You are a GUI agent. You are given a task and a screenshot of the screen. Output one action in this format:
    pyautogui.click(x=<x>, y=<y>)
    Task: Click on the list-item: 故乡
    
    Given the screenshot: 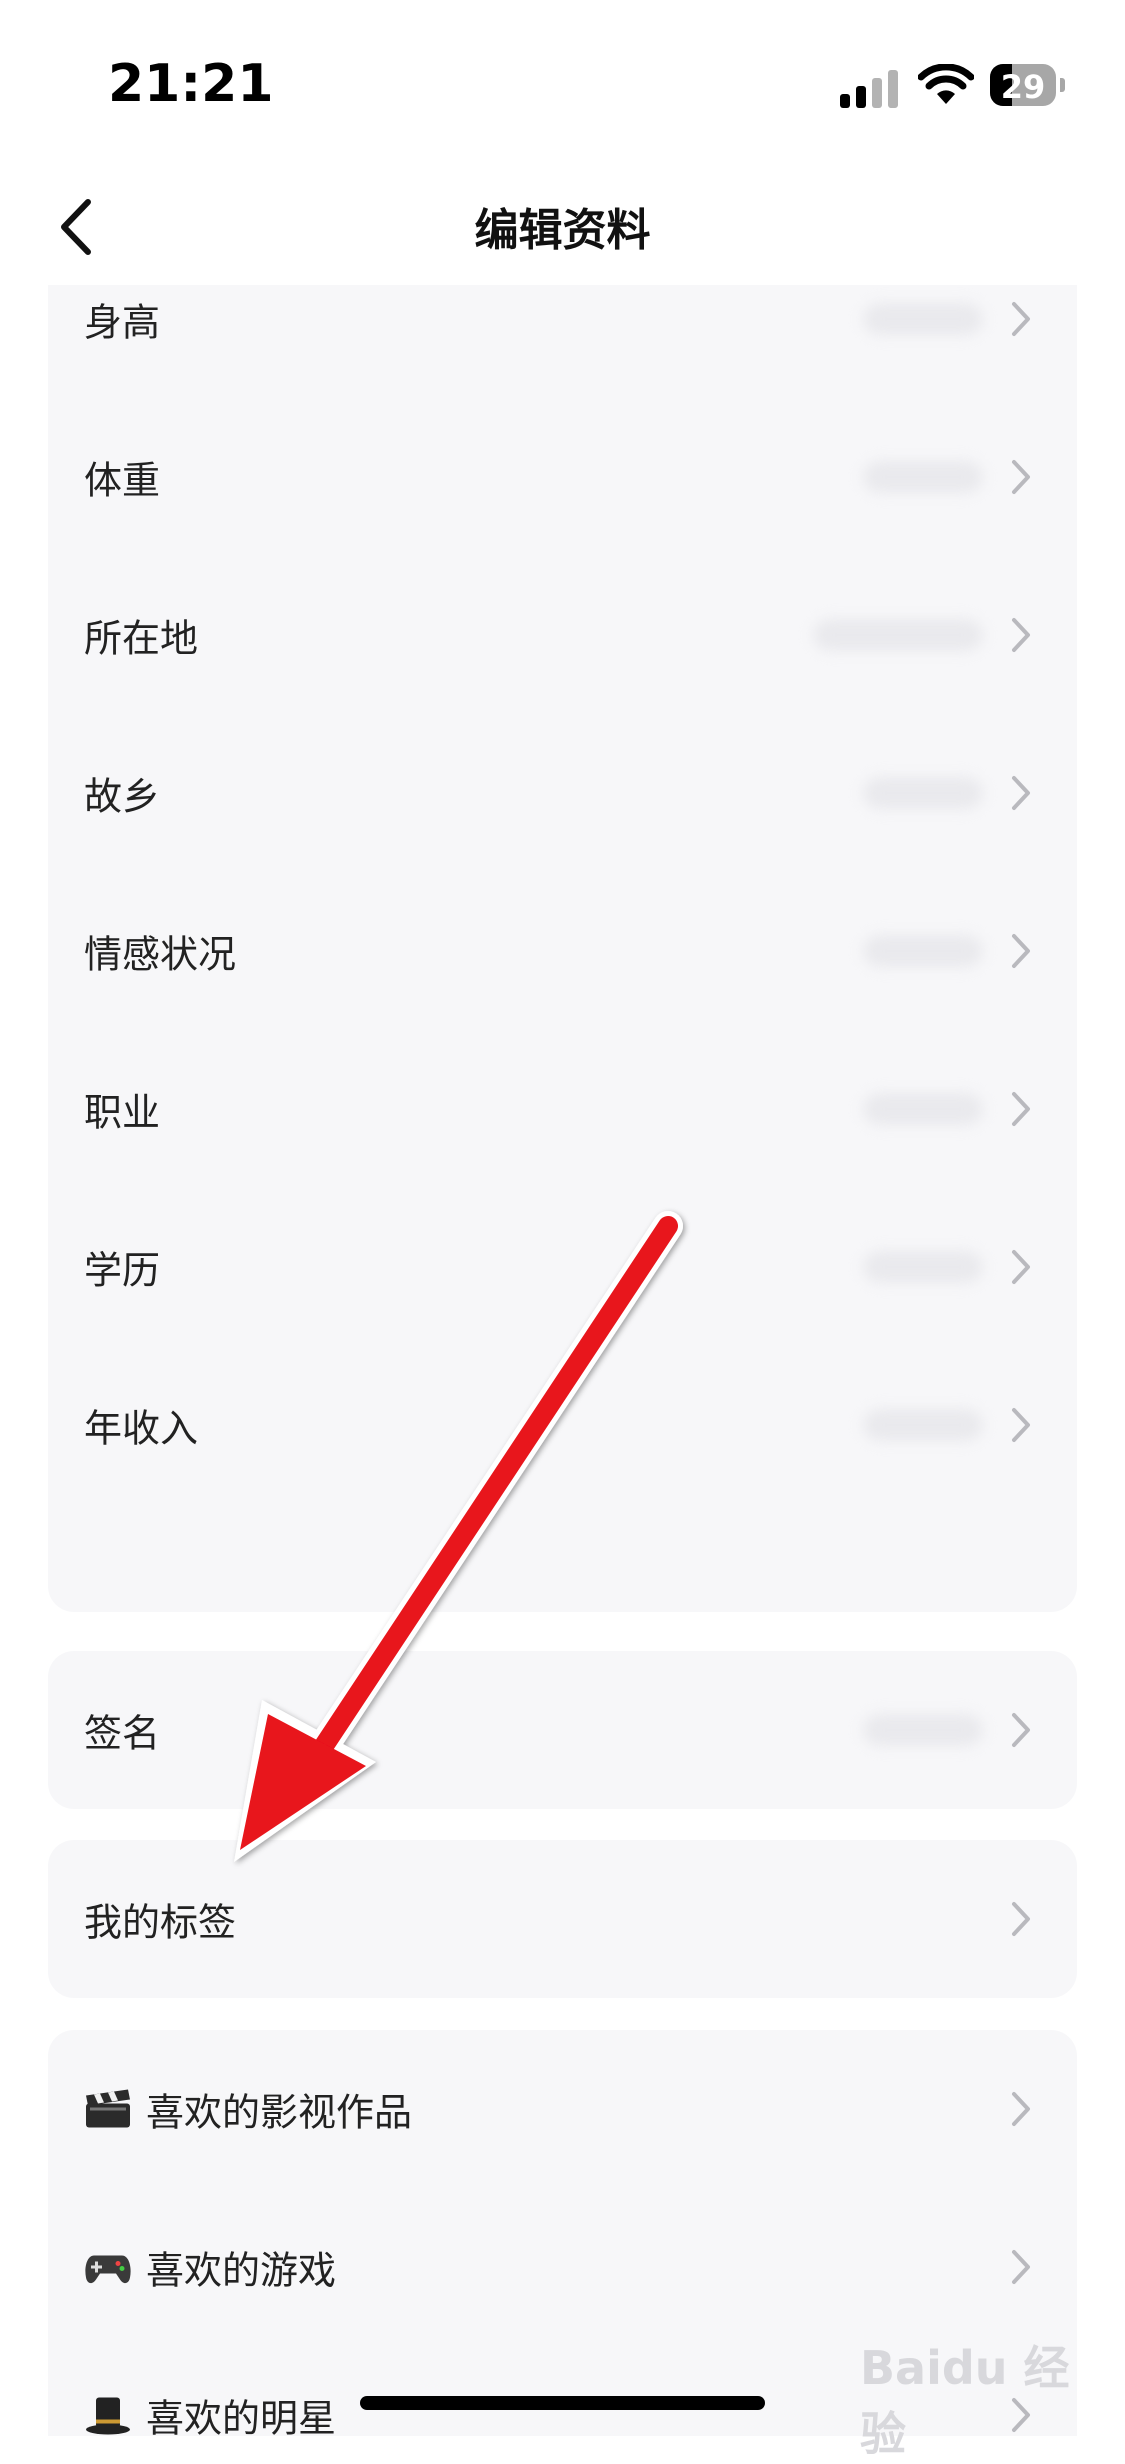 What is the action you would take?
    pyautogui.click(x=562, y=793)
    